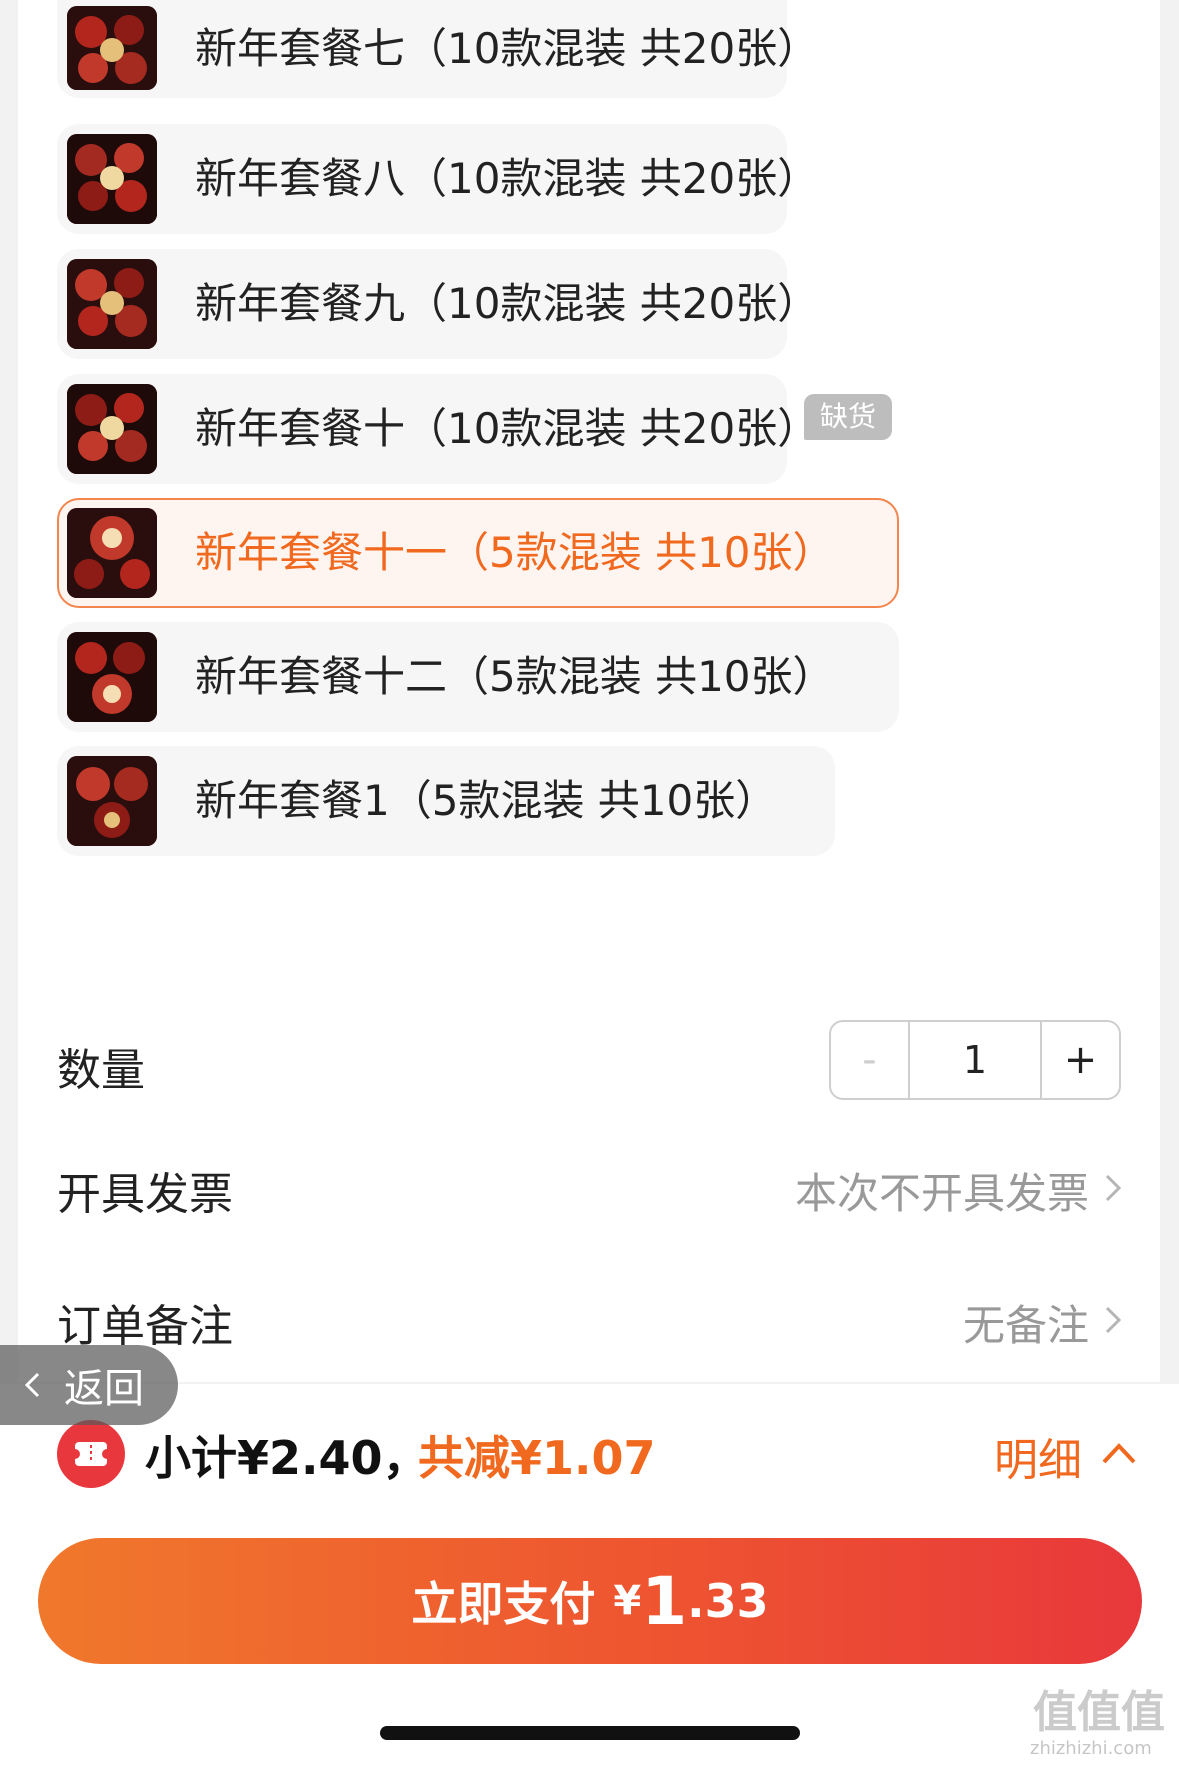  Describe the element at coordinates (1079, 1060) in the screenshot. I see `increase-button: +` at that location.